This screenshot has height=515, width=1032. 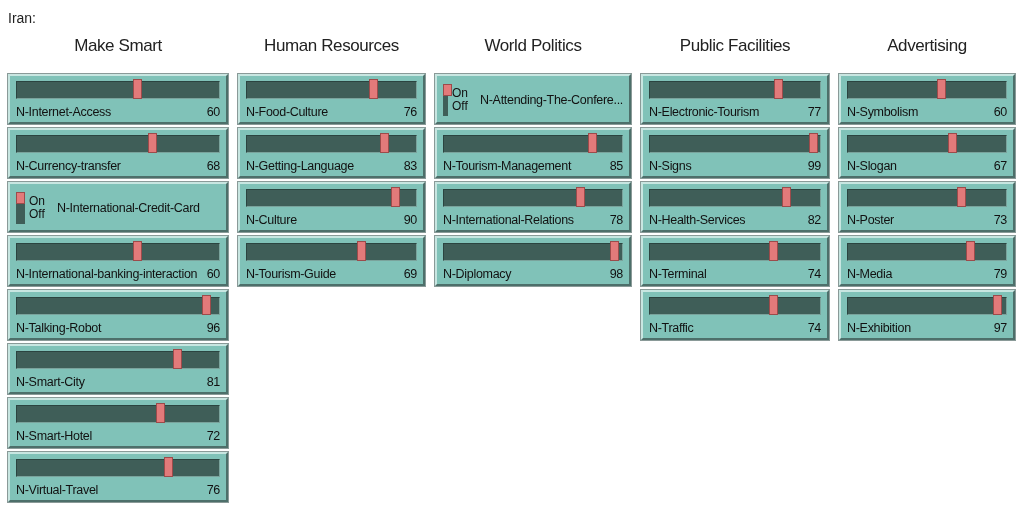 I want to click on group-heading: World Politics, so click(x=533, y=46).